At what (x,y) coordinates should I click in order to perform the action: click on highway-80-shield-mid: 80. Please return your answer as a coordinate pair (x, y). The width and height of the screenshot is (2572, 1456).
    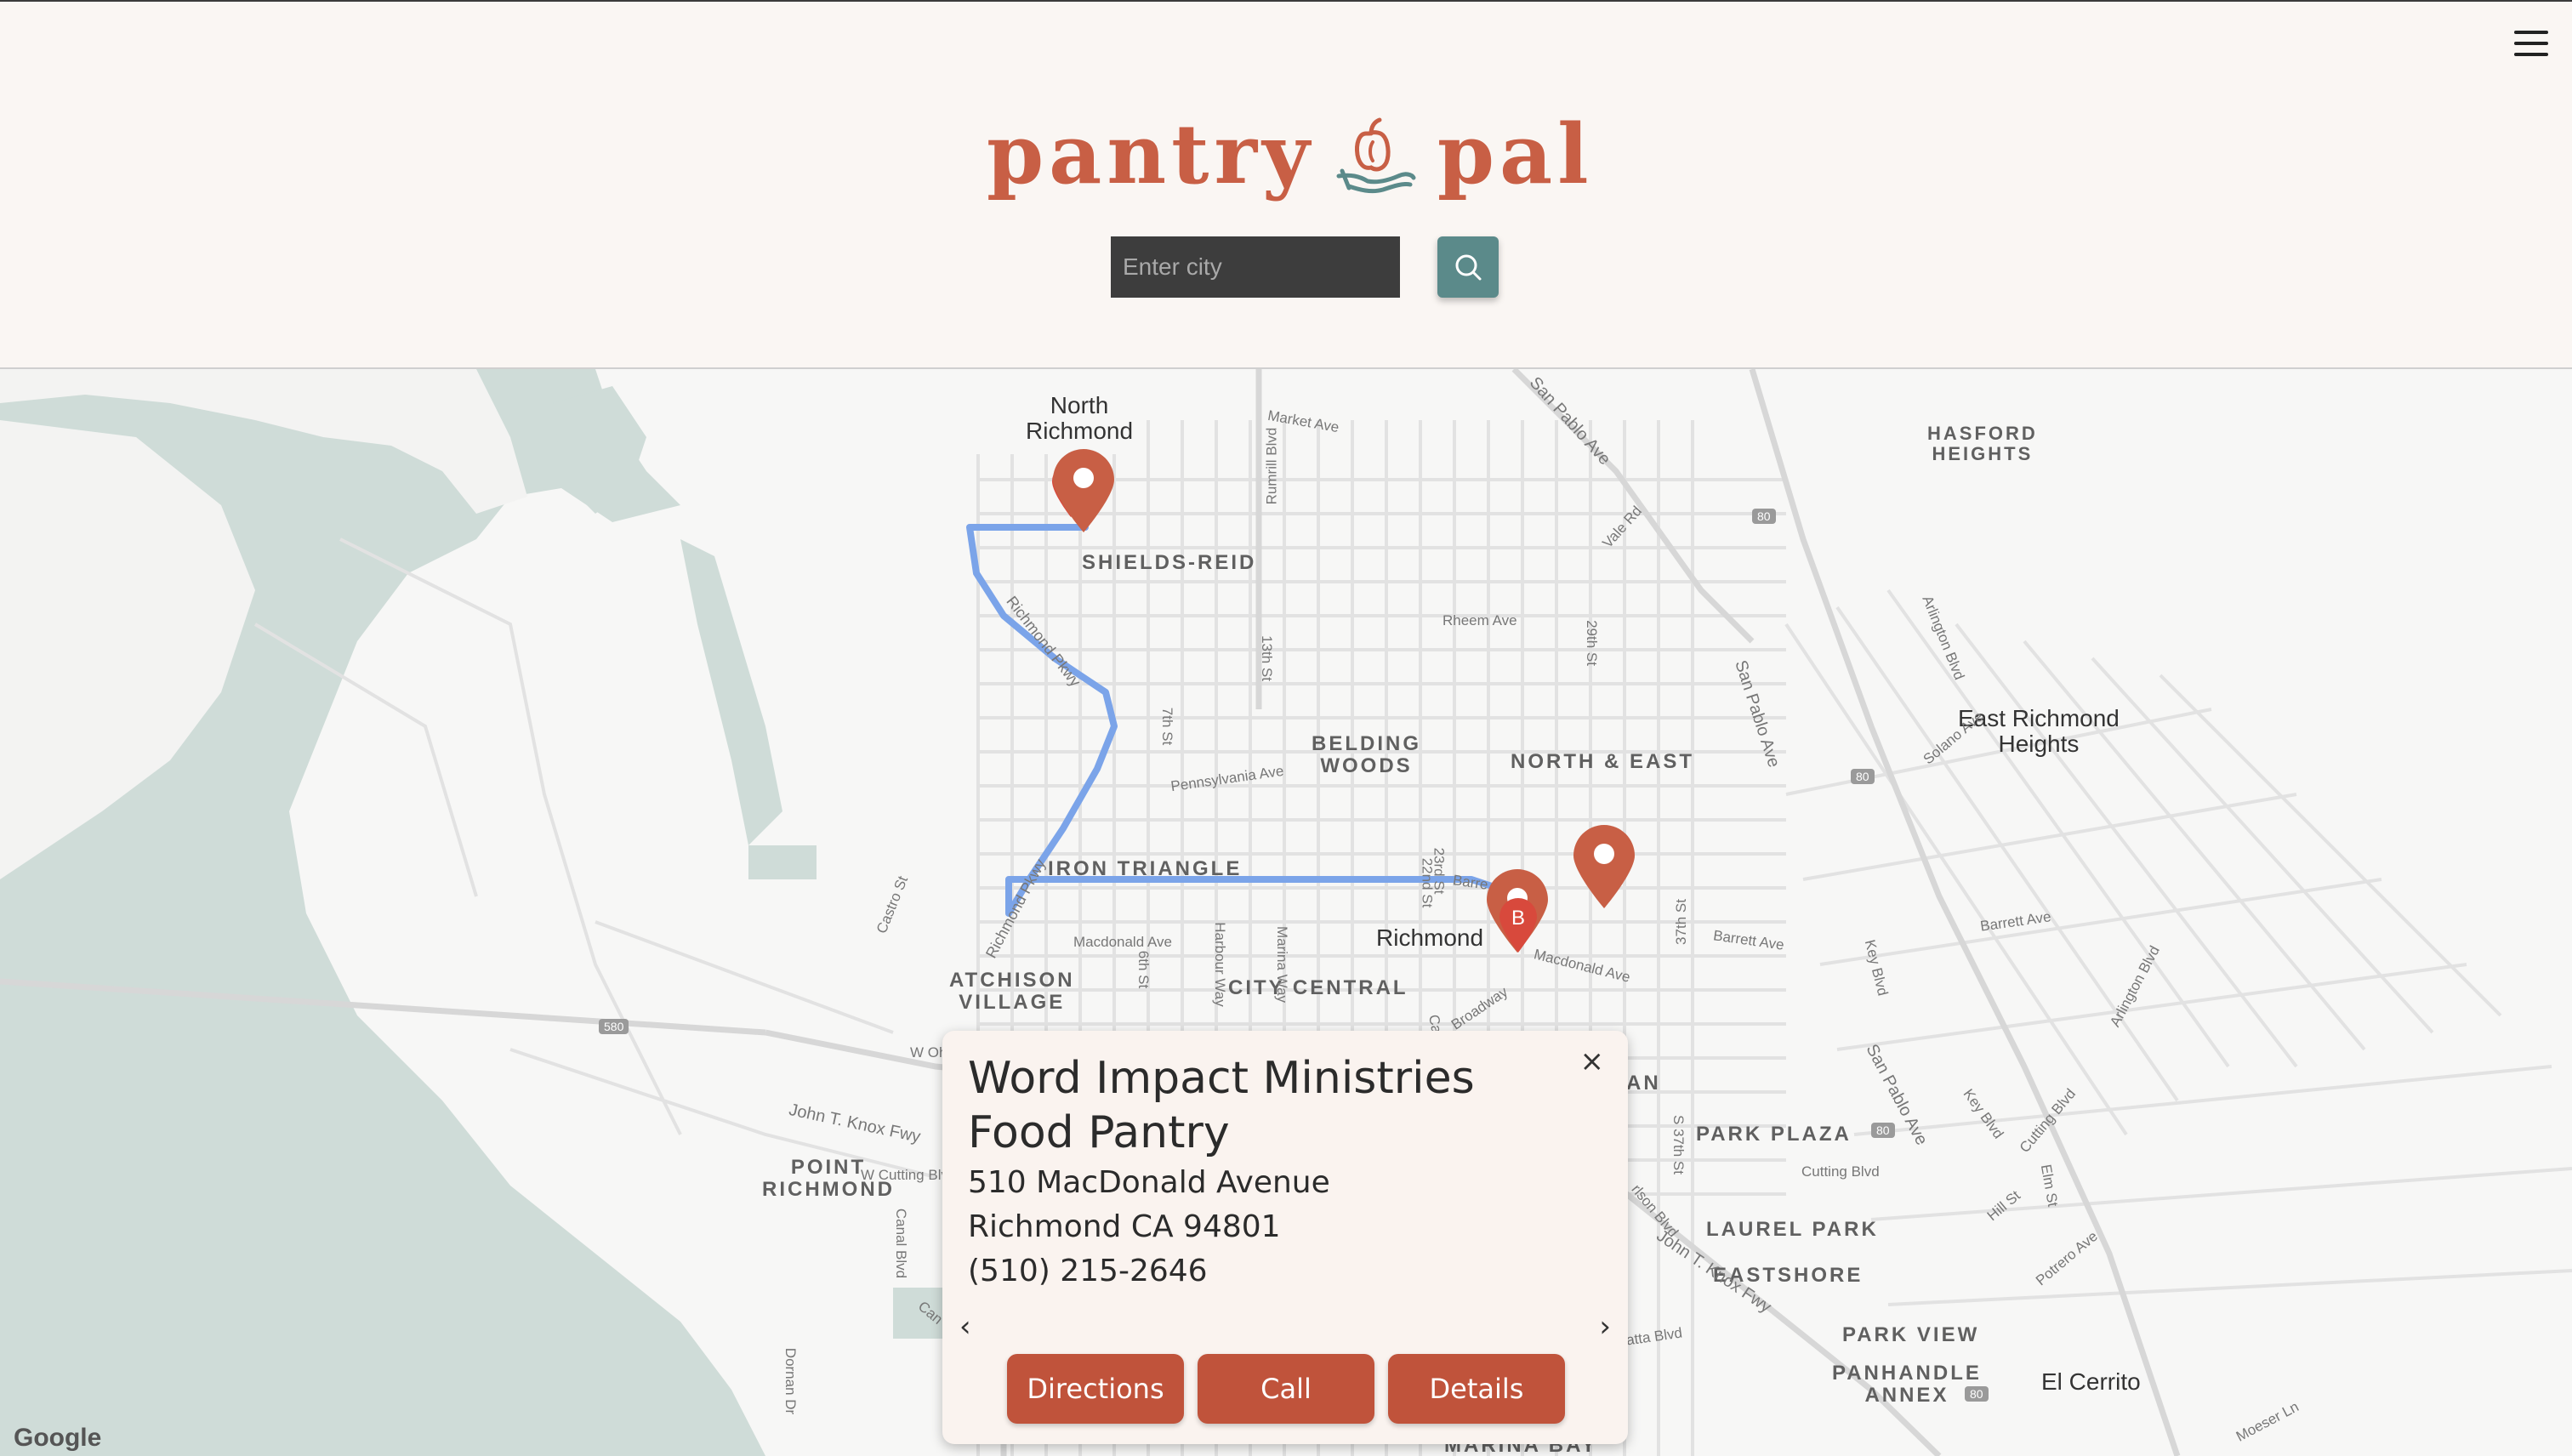
    Looking at the image, I should click on (1863, 776).